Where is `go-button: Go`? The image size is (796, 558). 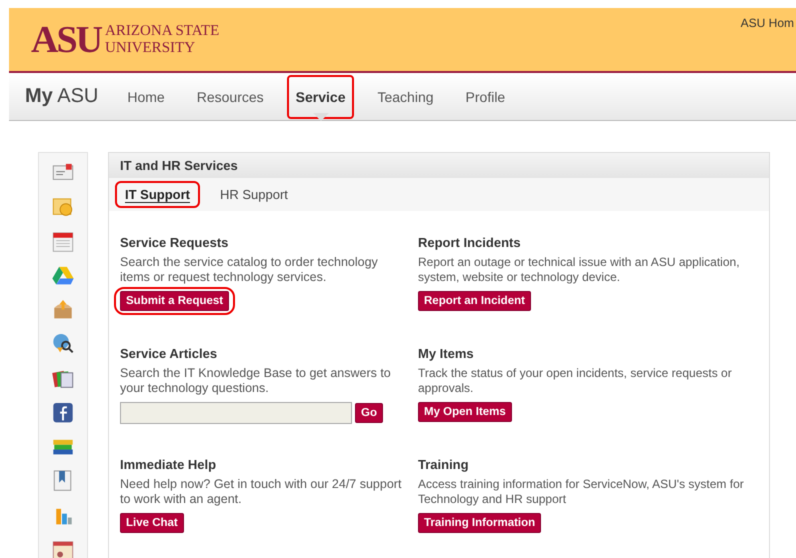 go-button: Go is located at coordinates (369, 413).